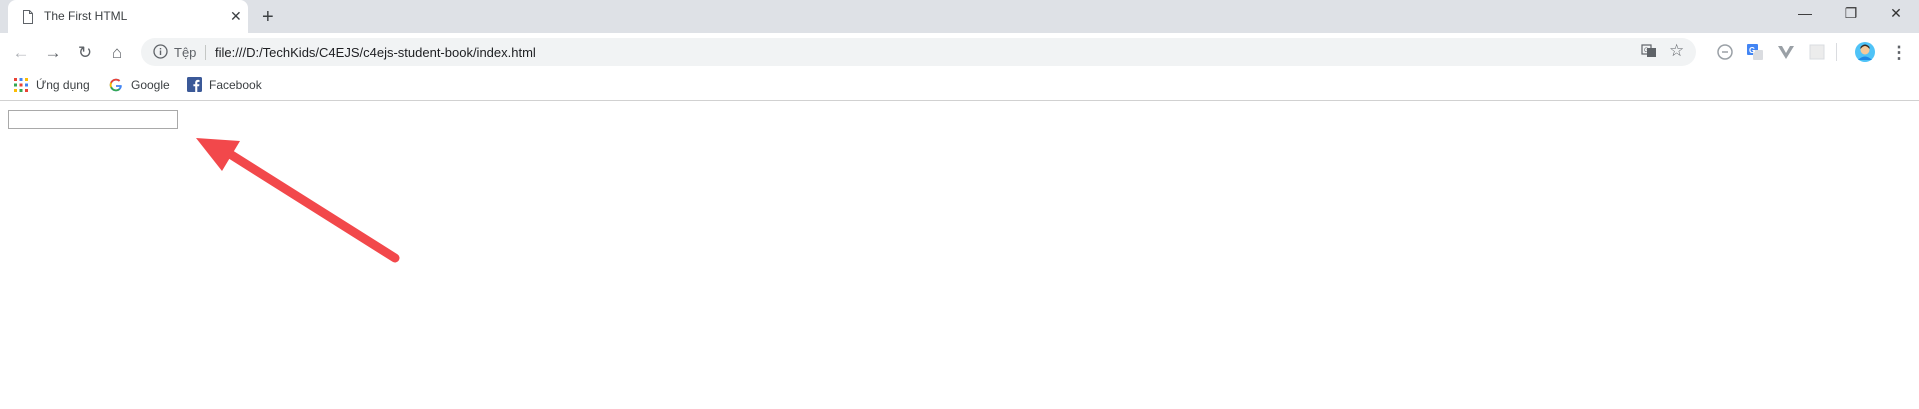 The image size is (1919, 409). I want to click on minimize-button: —, so click(1805, 15).